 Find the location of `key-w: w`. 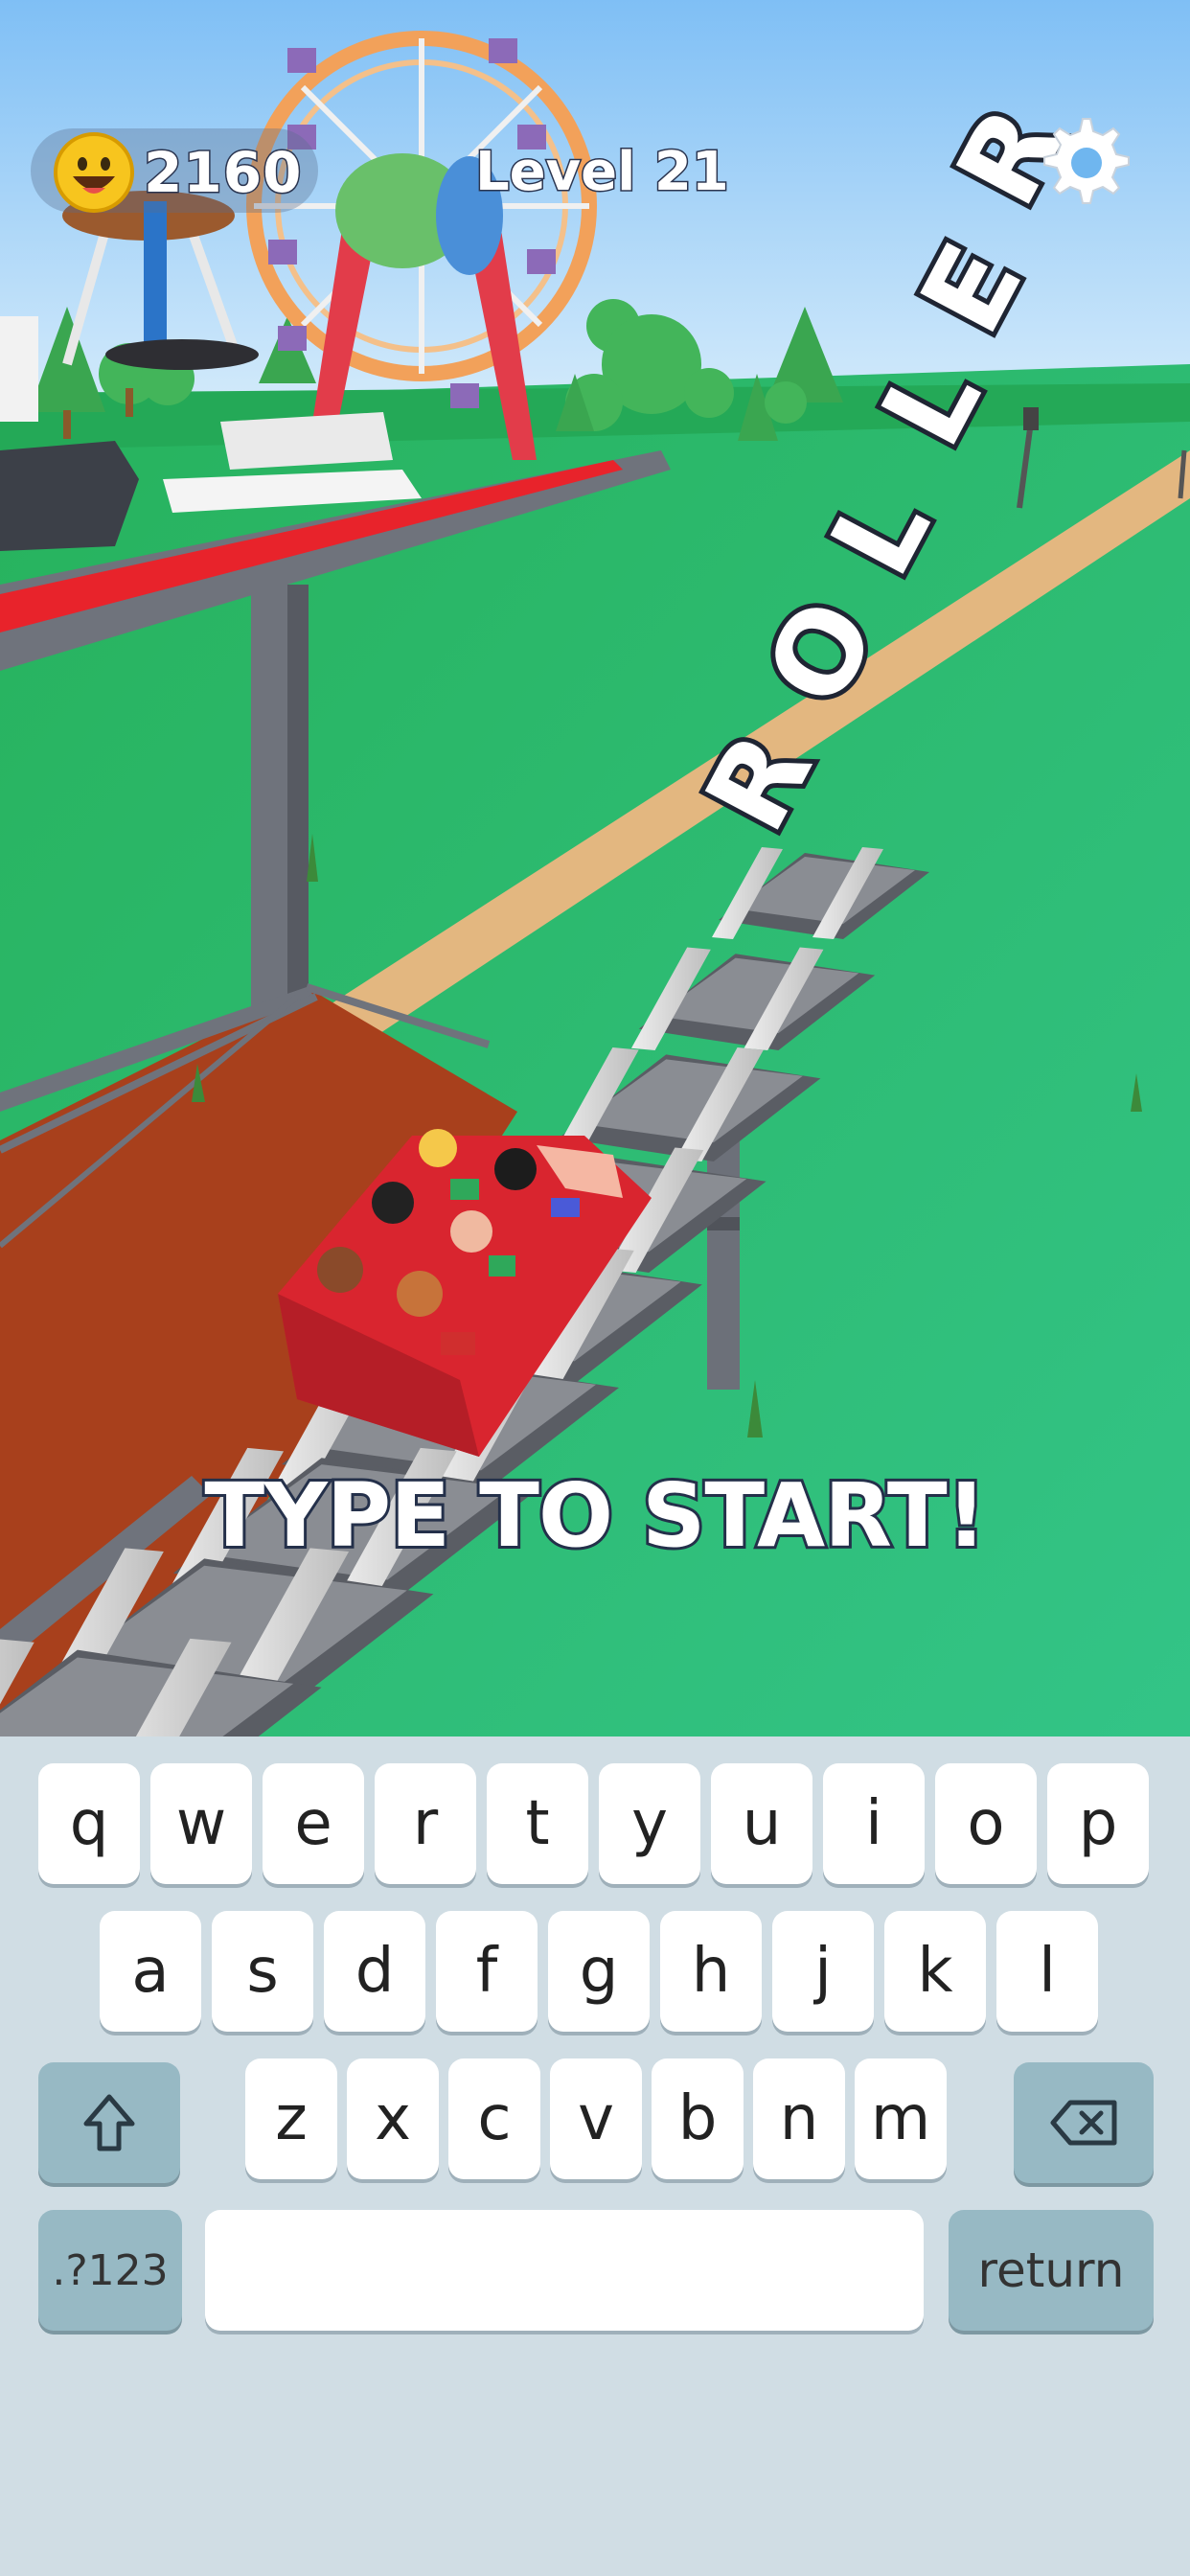

key-w: w is located at coordinates (201, 1823).